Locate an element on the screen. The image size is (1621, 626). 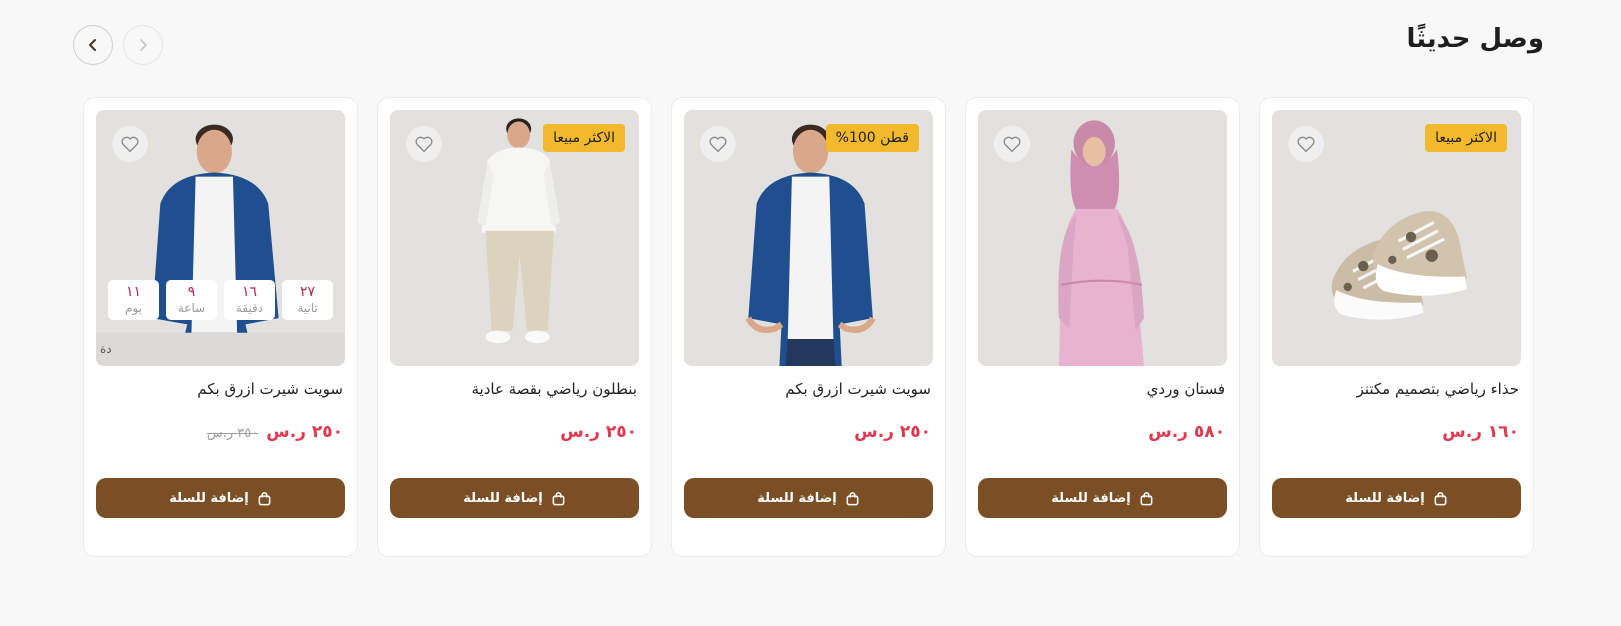
countdown-hours-label: ساعة is located at coordinates (191, 308).